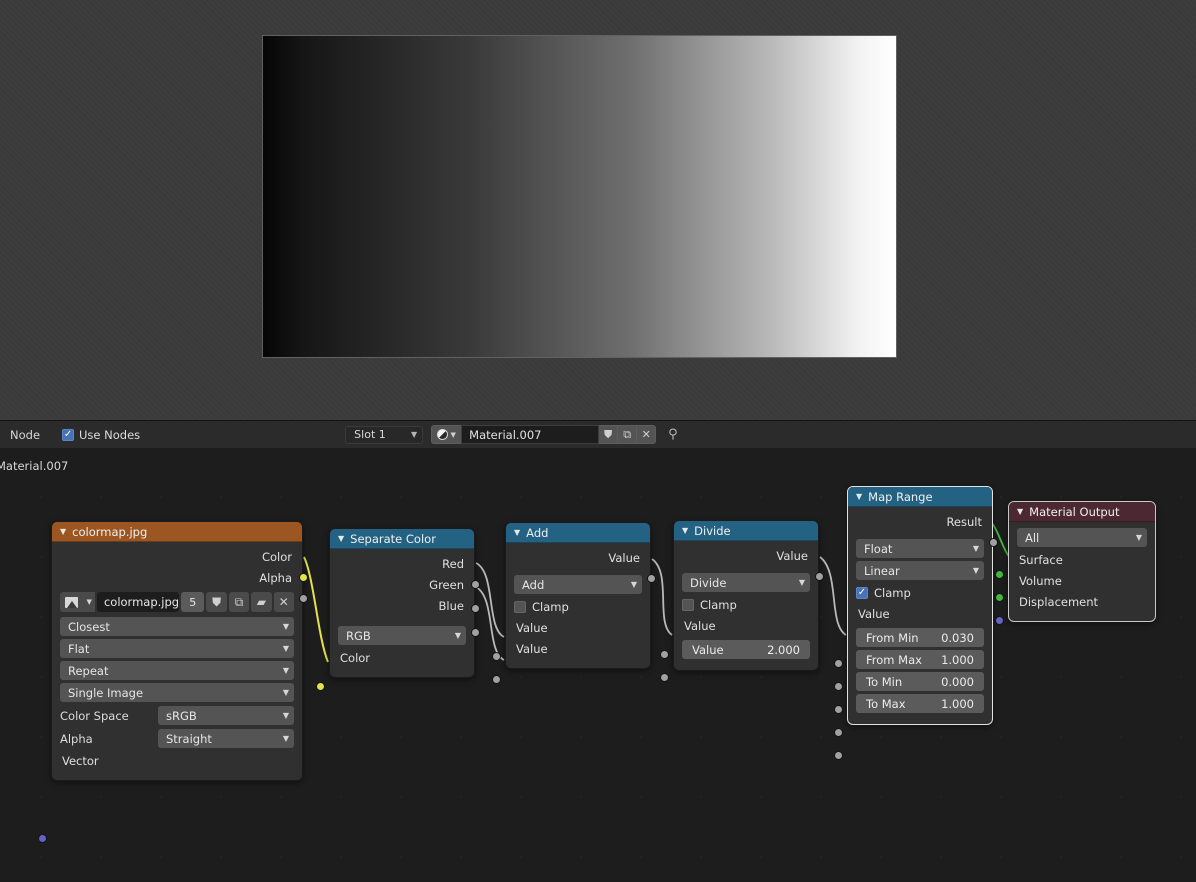 The height and width of the screenshot is (882, 1196). I want to click on socket-out-alpha, so click(303, 598).